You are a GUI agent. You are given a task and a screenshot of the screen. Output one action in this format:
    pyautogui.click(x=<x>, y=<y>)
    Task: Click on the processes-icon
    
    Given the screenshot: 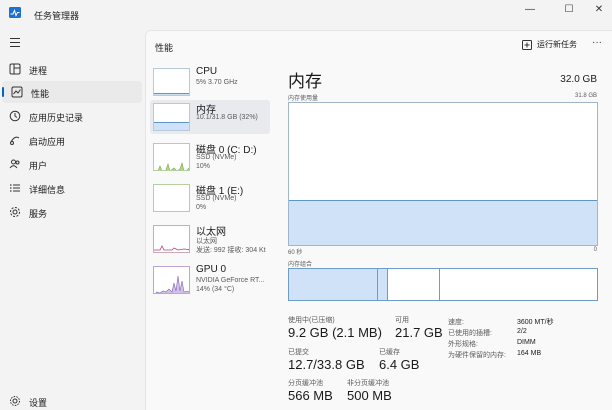 What is the action you would take?
    pyautogui.click(x=15, y=69)
    